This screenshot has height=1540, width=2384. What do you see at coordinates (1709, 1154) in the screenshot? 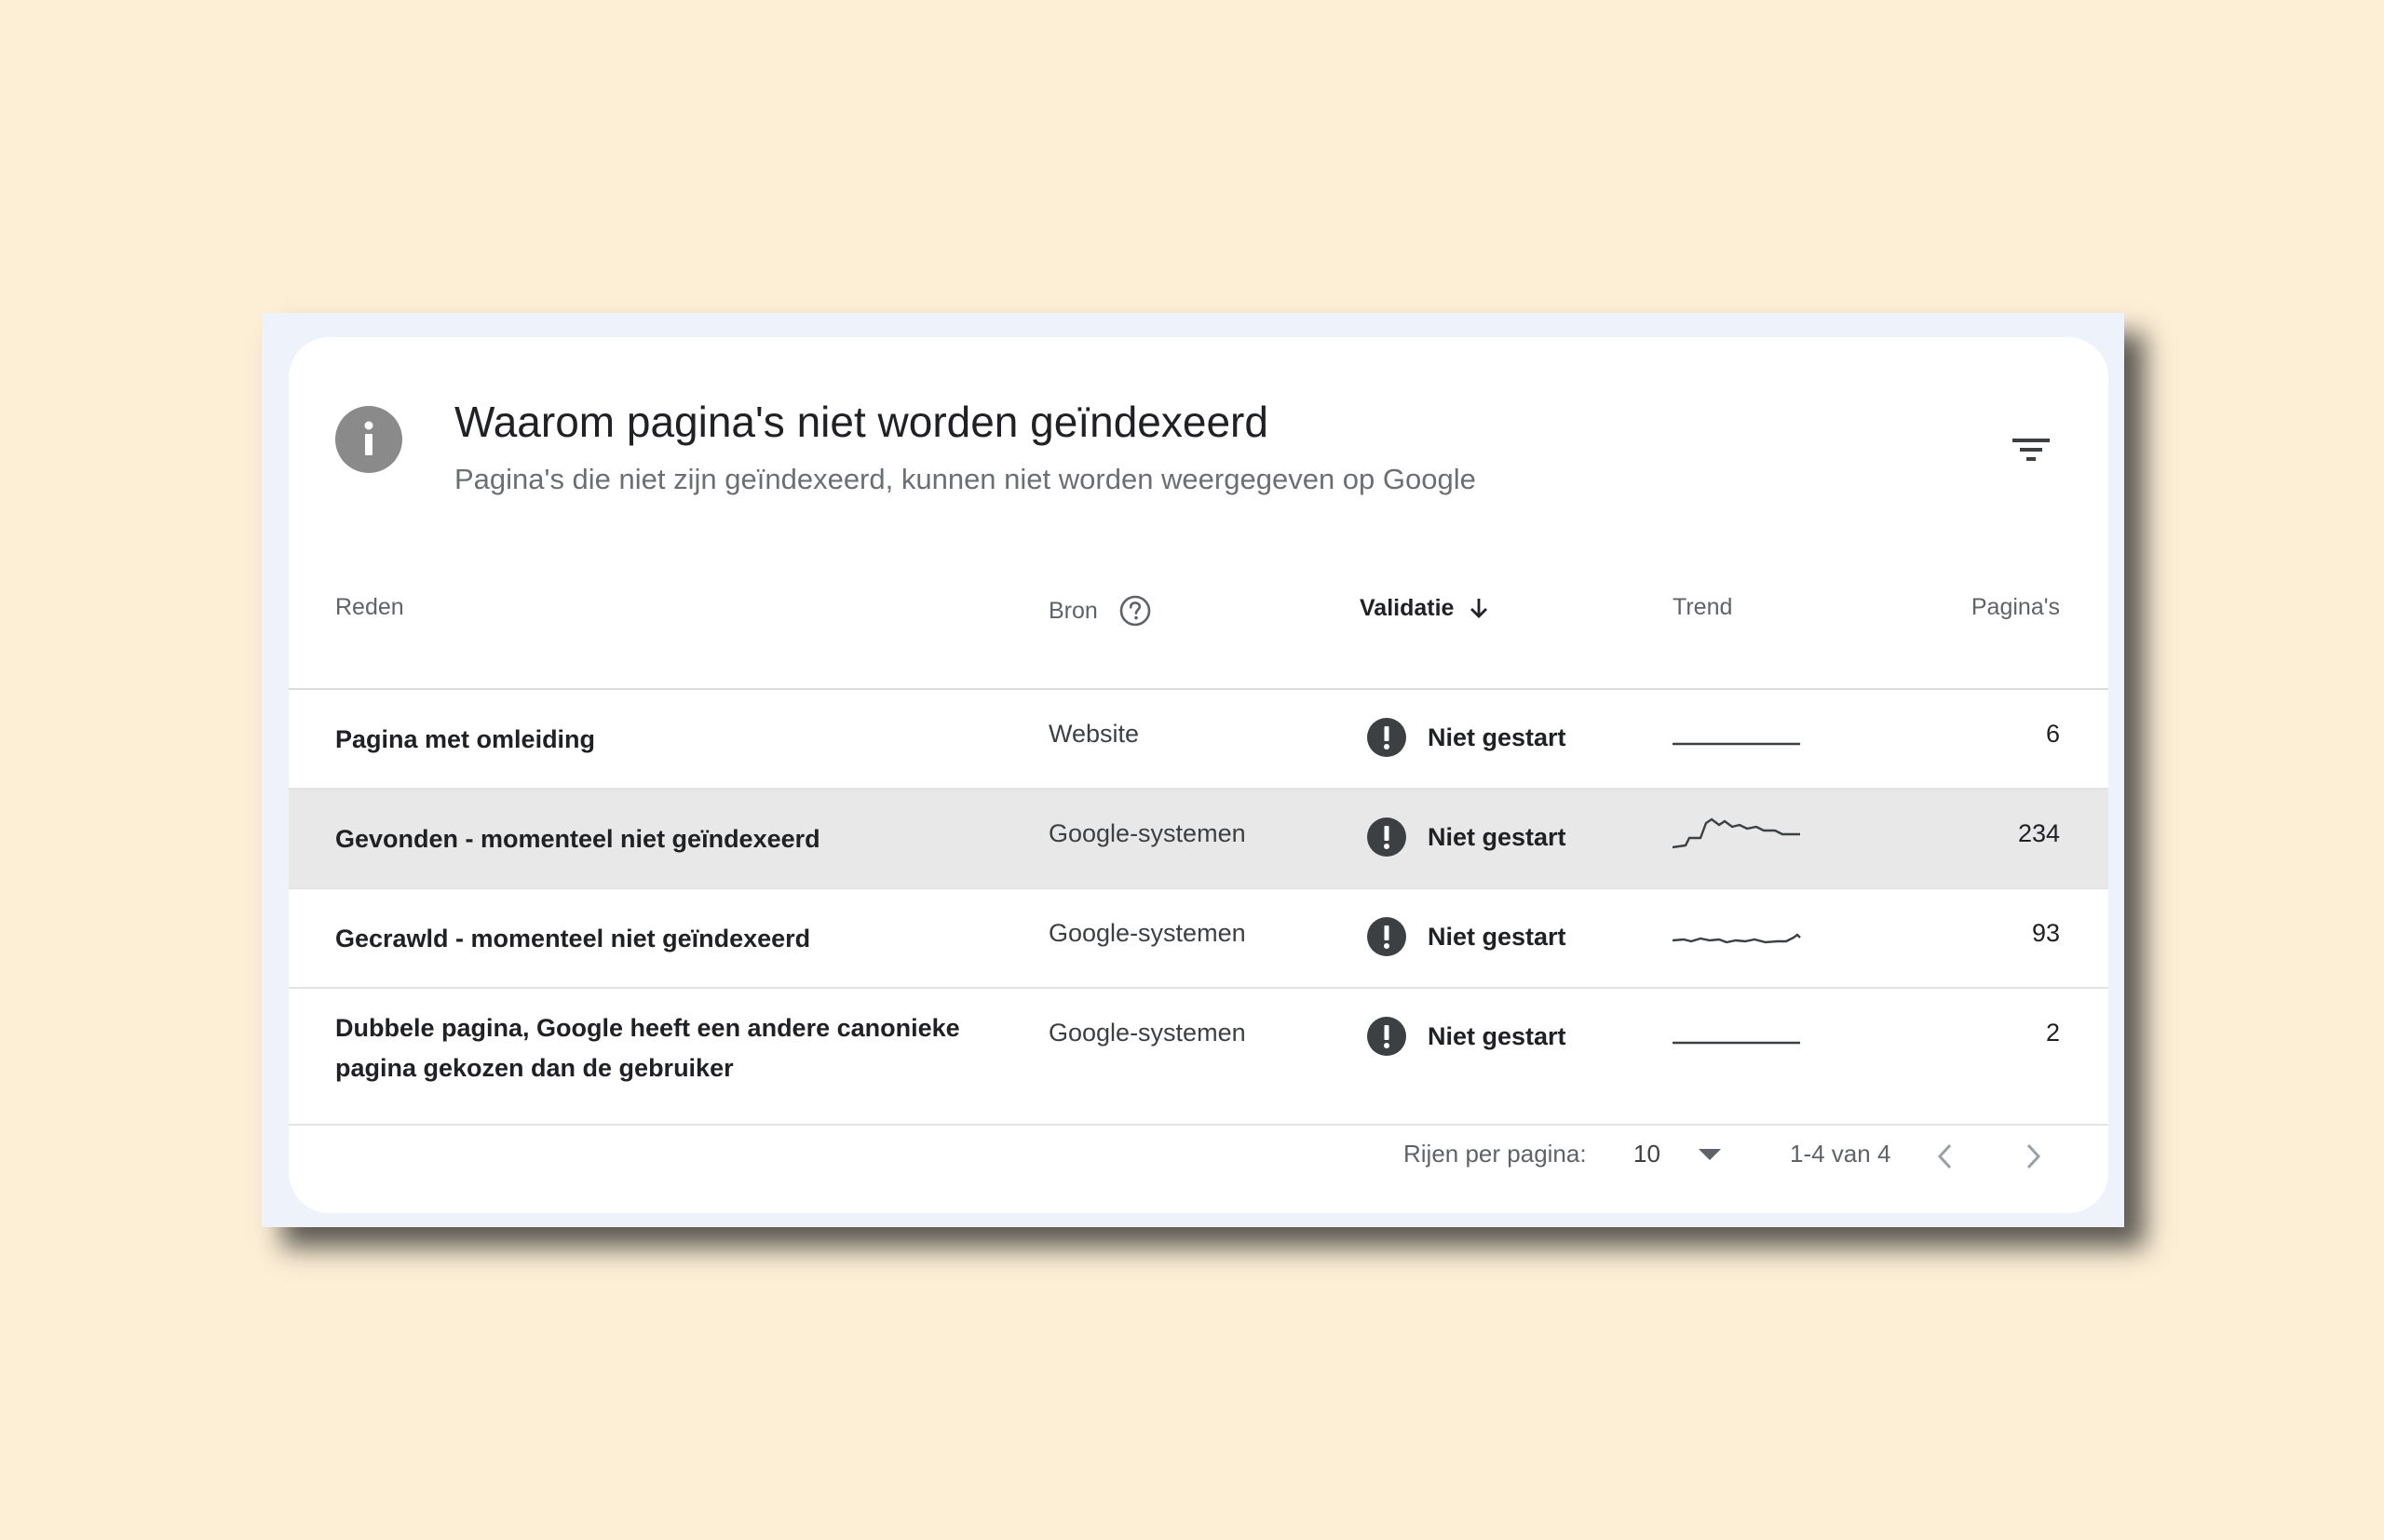
I see `caret-down-icon` at bounding box center [1709, 1154].